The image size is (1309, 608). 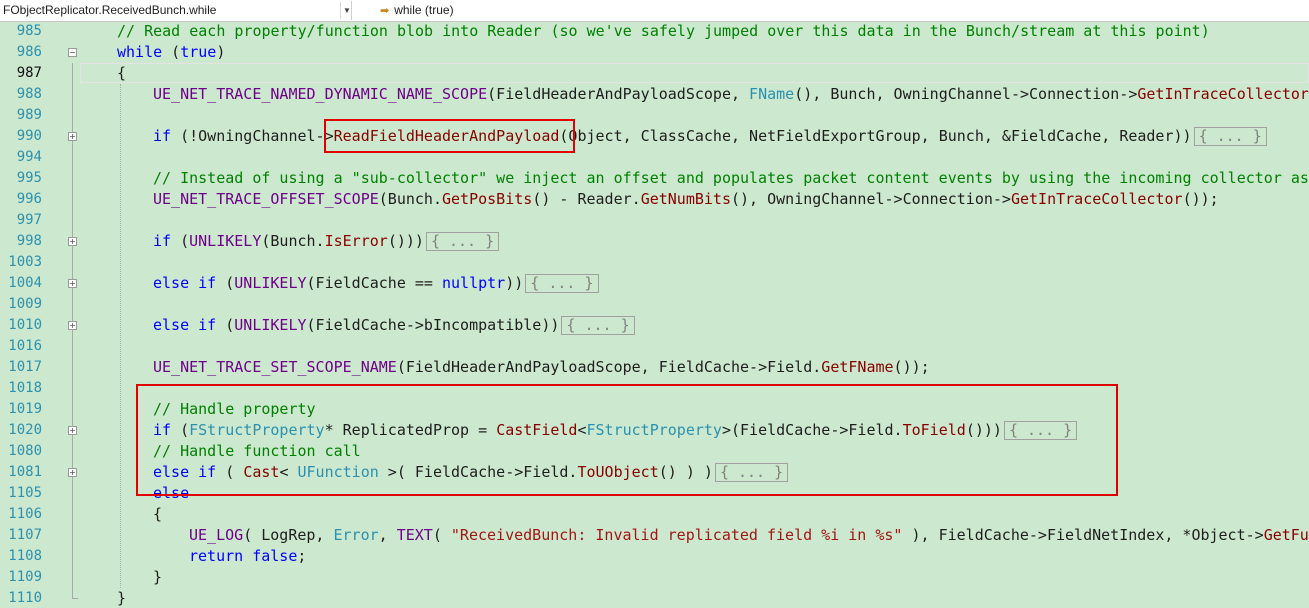 I want to click on code-token: while, so click(x=140, y=52).